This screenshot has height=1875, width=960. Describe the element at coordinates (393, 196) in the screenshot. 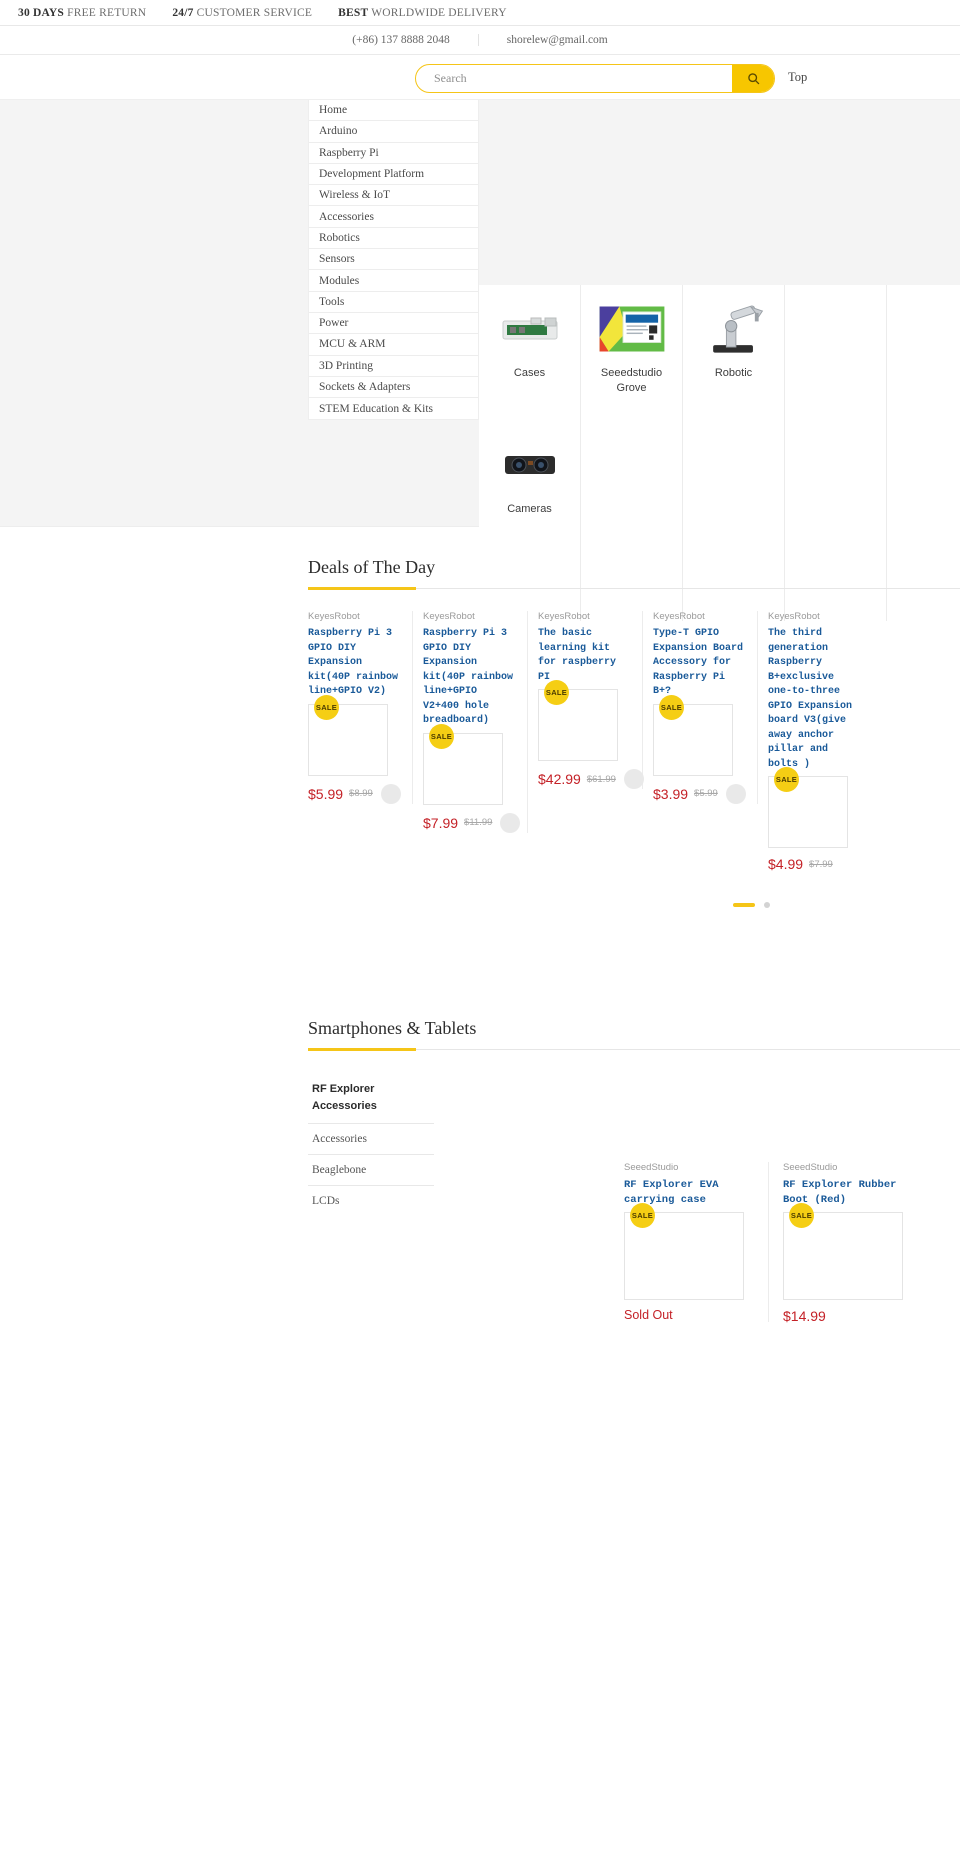

I see `menu-item-wireless-iot: Wireless & IoT` at that location.